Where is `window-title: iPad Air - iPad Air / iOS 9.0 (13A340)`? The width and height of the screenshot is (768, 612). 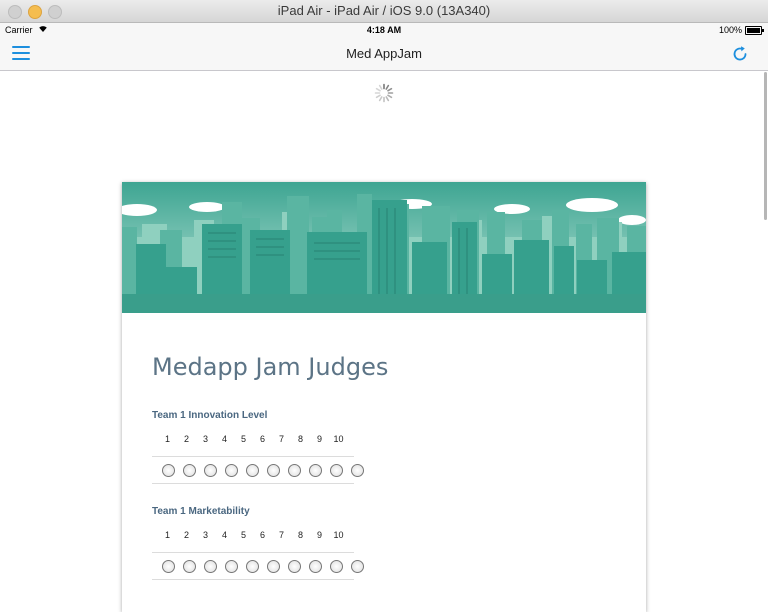 window-title: iPad Air - iPad Air / iOS 9.0 (13A340) is located at coordinates (384, 10).